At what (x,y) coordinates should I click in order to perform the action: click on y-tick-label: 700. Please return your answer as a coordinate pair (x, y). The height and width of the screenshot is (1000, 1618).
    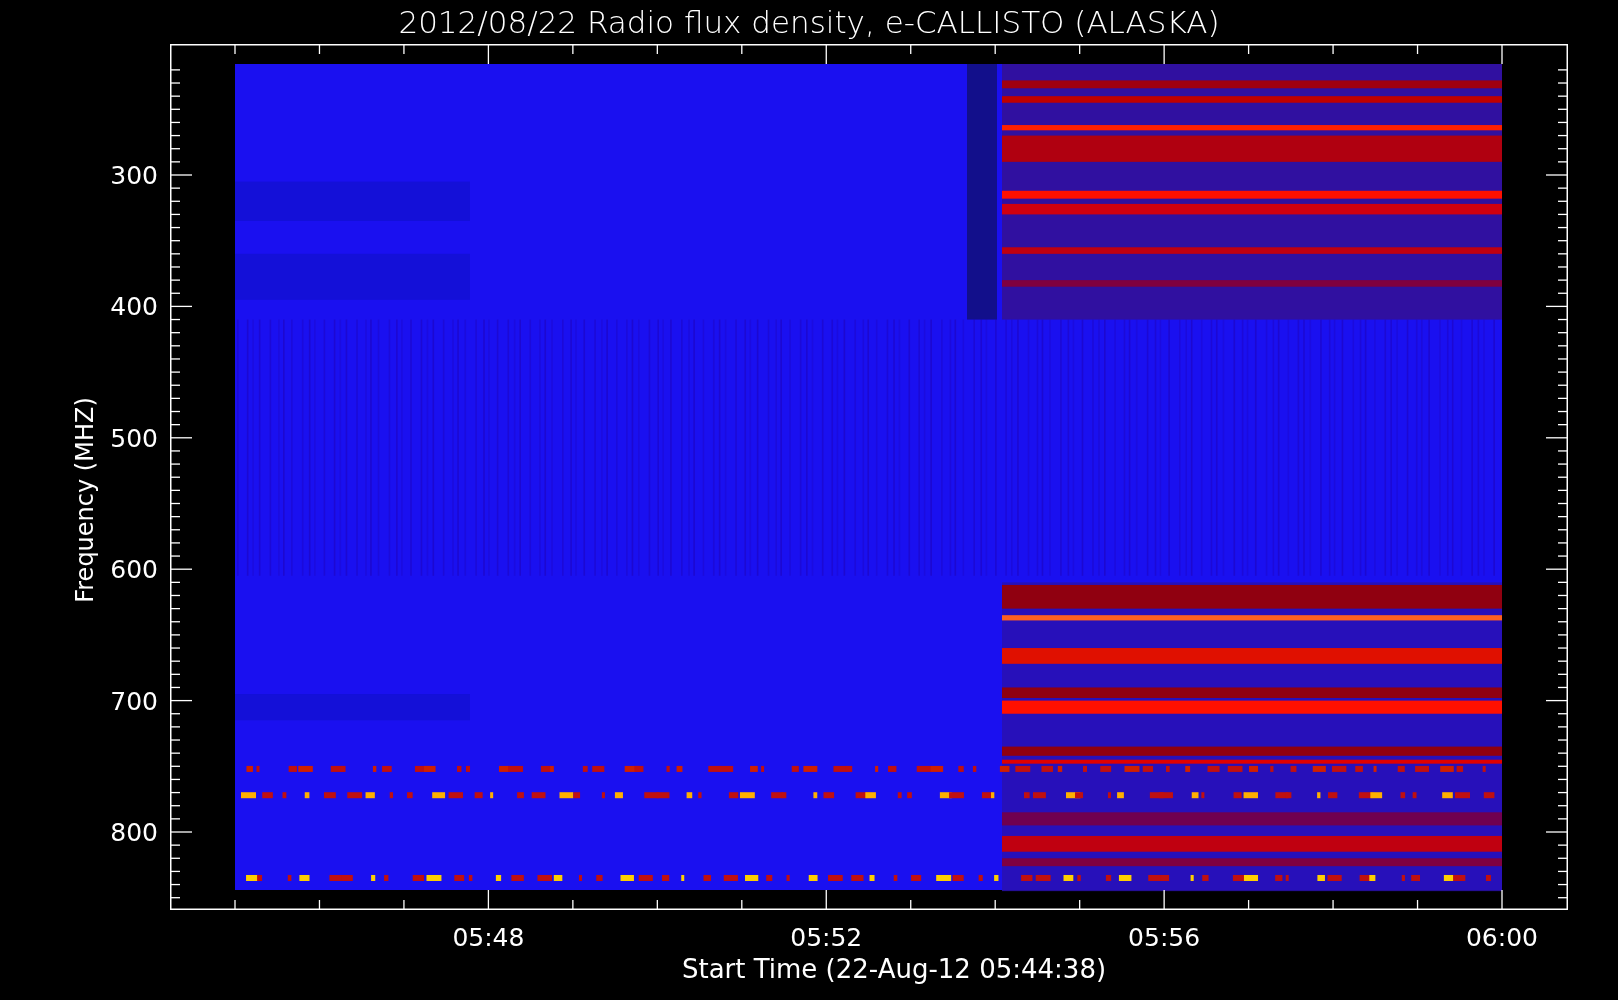
    Looking at the image, I should click on (134, 701).